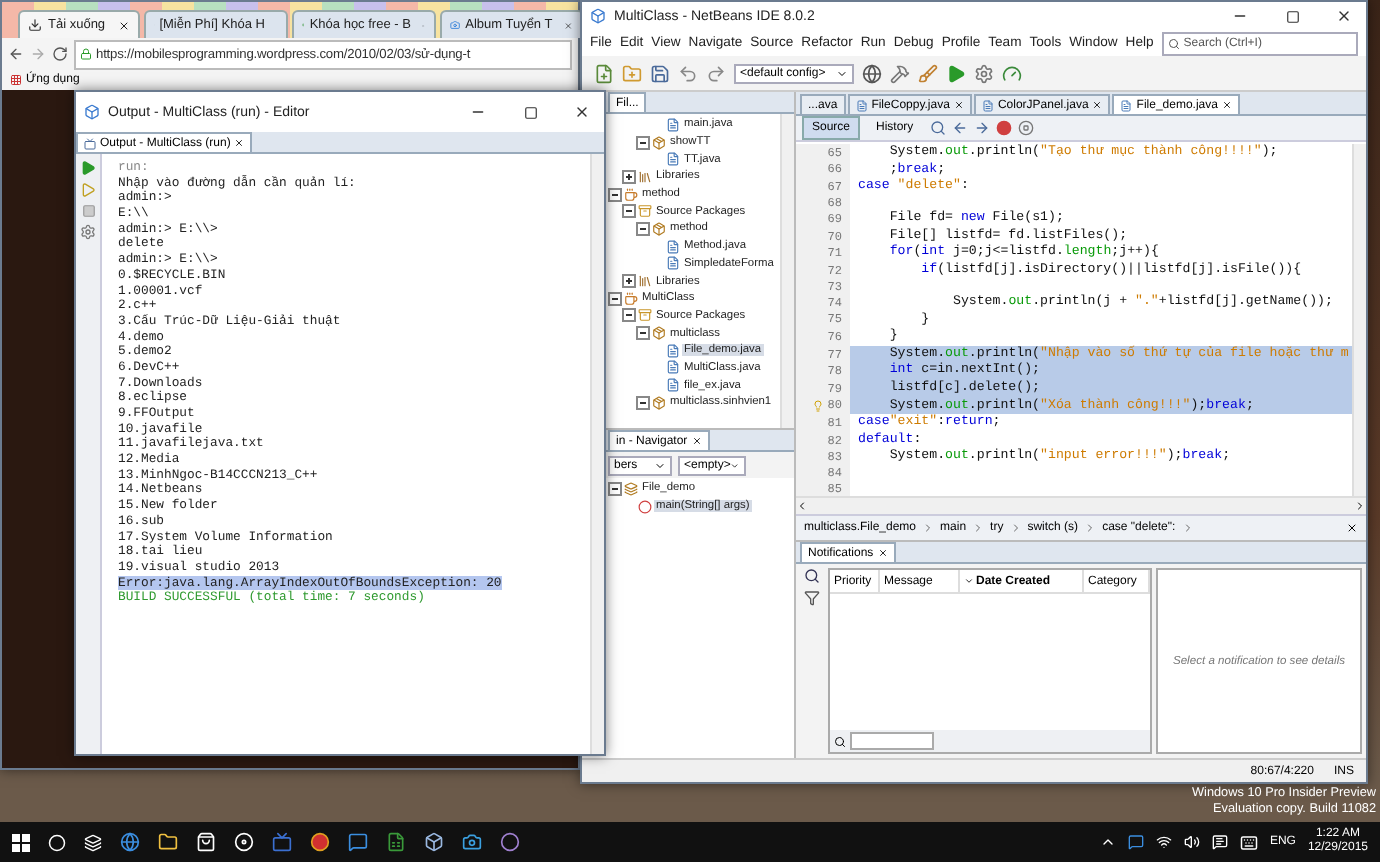 The image size is (1380, 862). I want to click on gauge-icon, so click(1012, 73).